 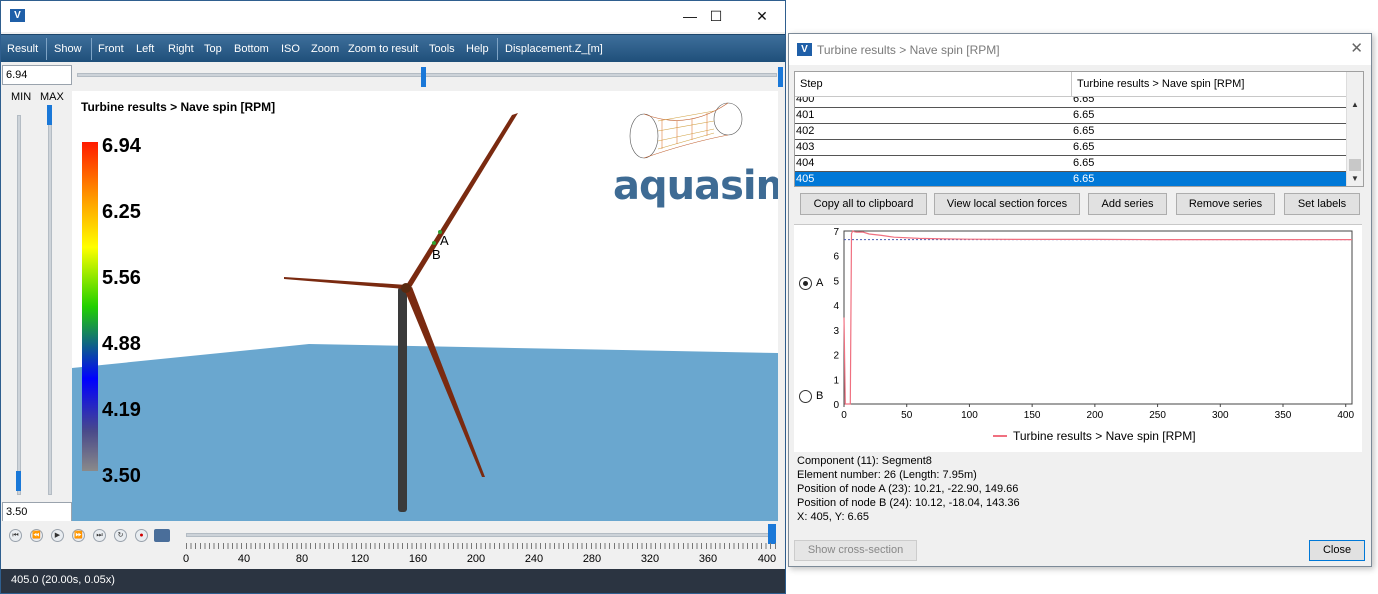 What do you see at coordinates (907, 415) in the screenshot?
I see `x-tick-label: 50` at bounding box center [907, 415].